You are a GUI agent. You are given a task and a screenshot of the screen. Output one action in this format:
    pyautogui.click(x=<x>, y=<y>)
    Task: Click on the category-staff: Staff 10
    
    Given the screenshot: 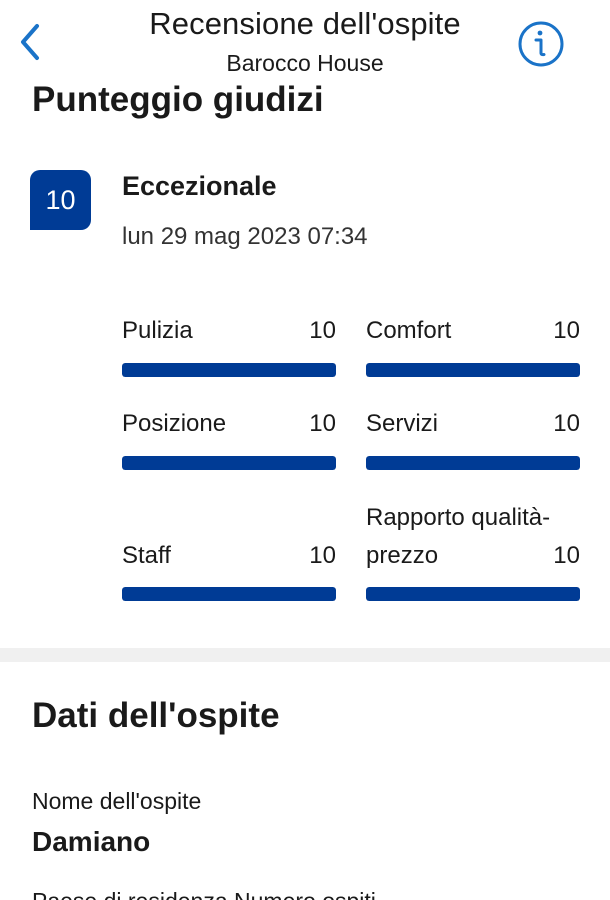 What is the action you would take?
    pyautogui.click(x=229, y=554)
    